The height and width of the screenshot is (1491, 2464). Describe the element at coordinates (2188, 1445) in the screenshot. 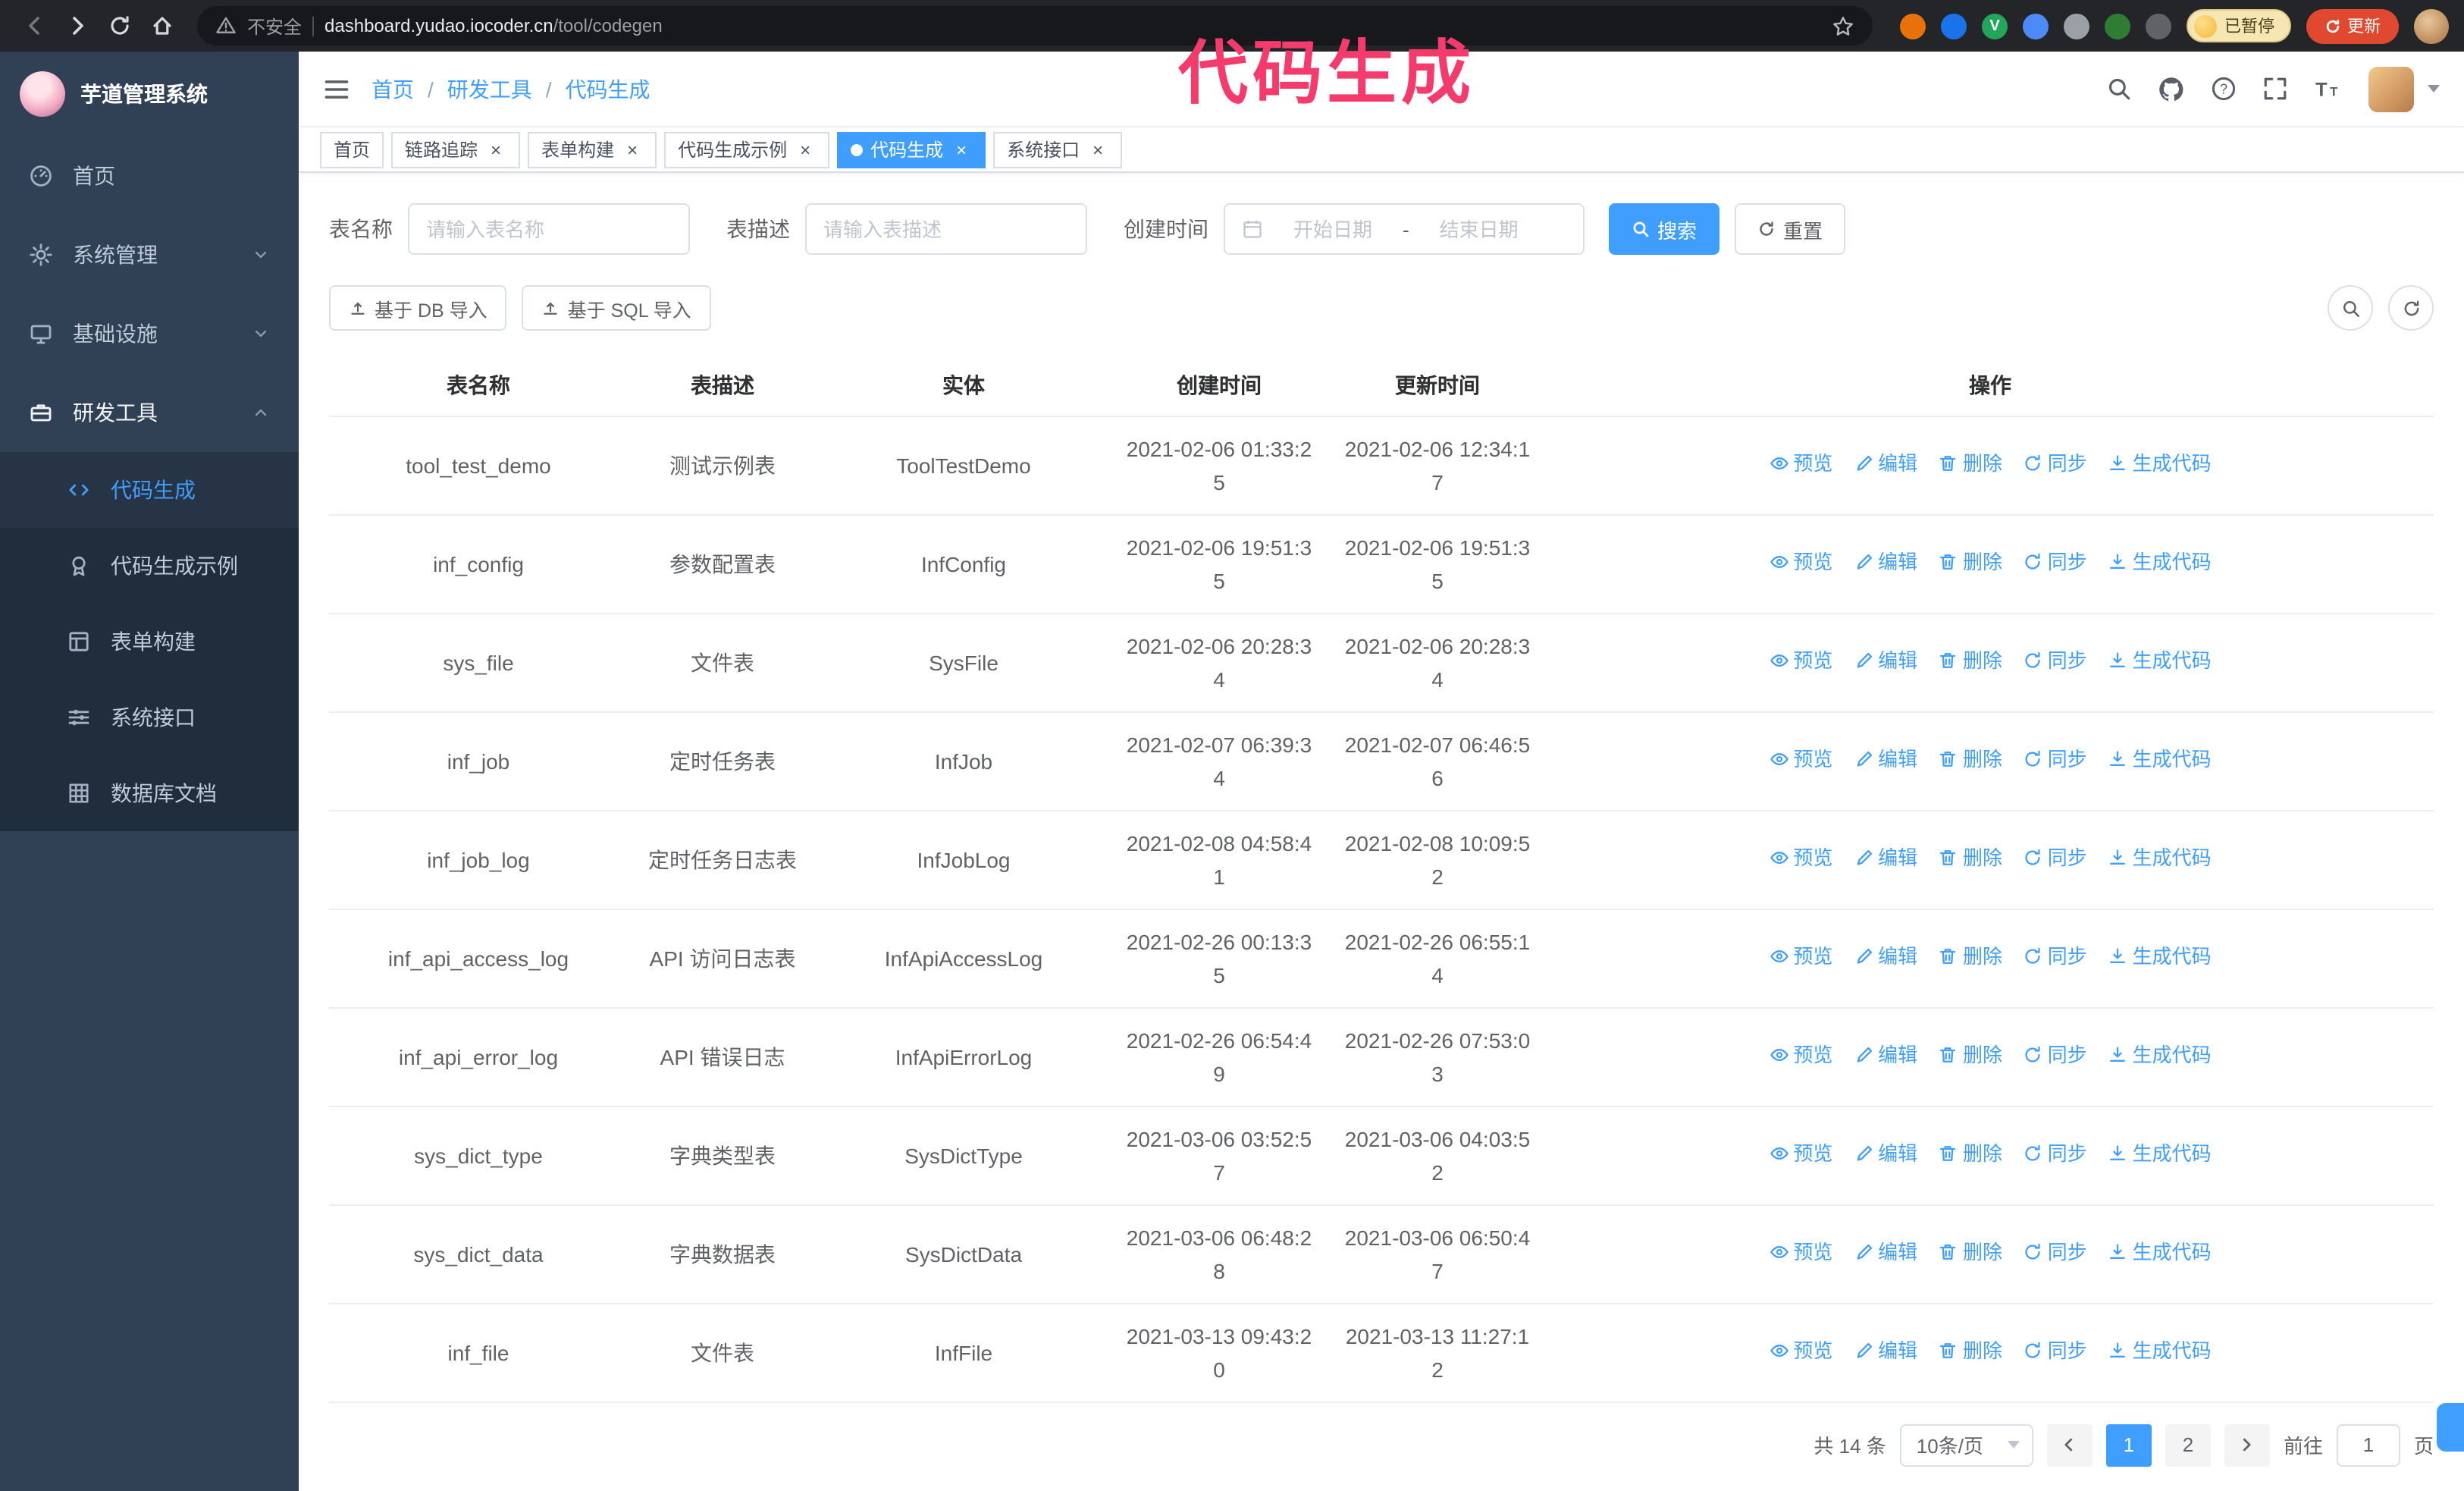

I see `page-button-2: 2` at that location.